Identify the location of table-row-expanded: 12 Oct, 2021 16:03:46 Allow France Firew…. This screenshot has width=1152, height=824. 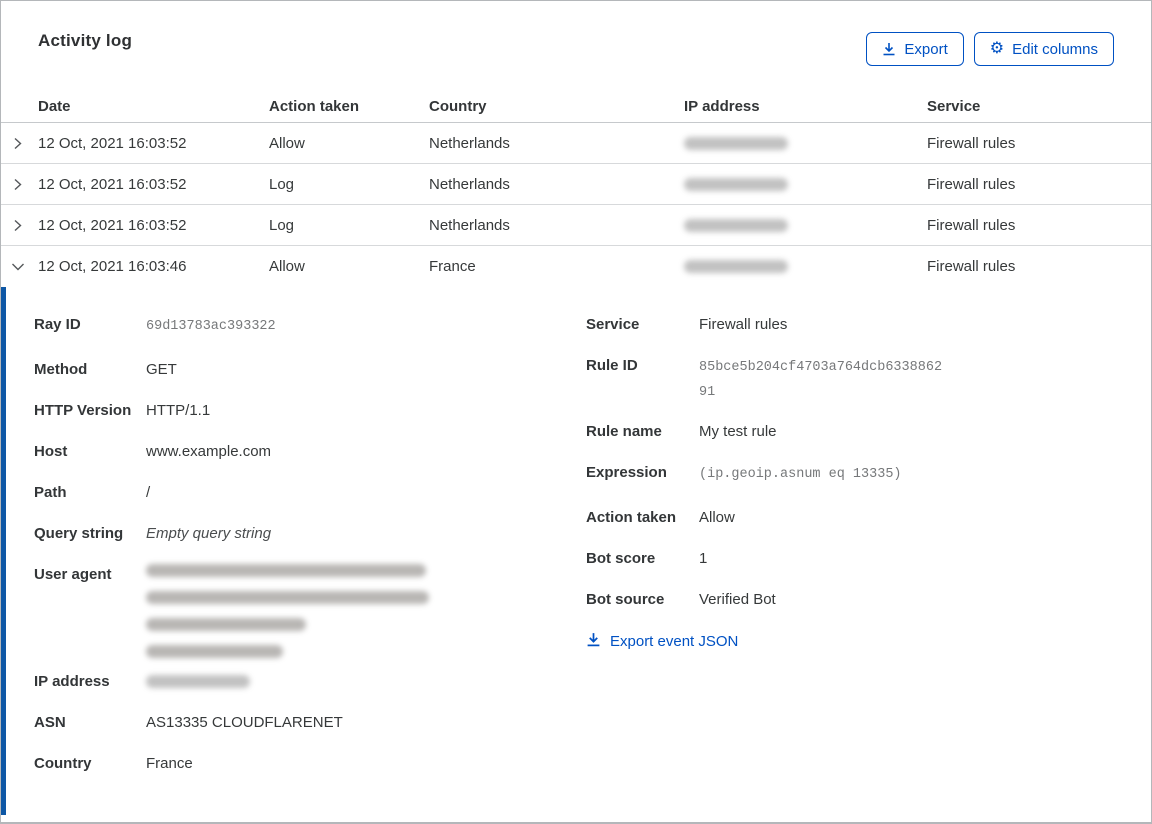
(576, 266).